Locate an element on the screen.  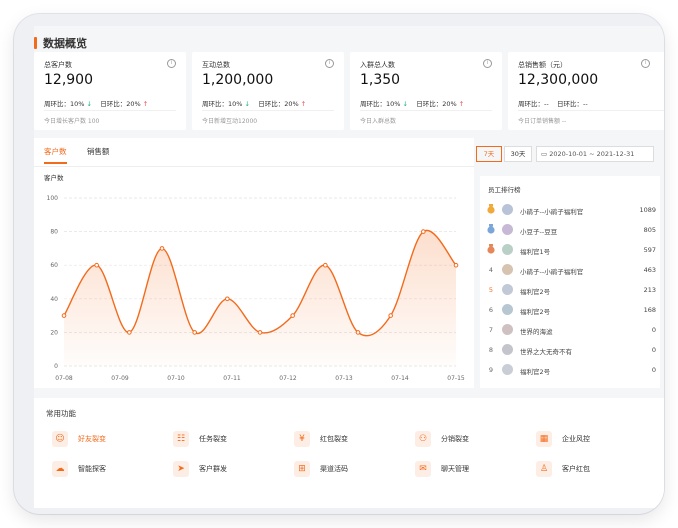
page-header: 数据概览 is located at coordinates (344, 43).